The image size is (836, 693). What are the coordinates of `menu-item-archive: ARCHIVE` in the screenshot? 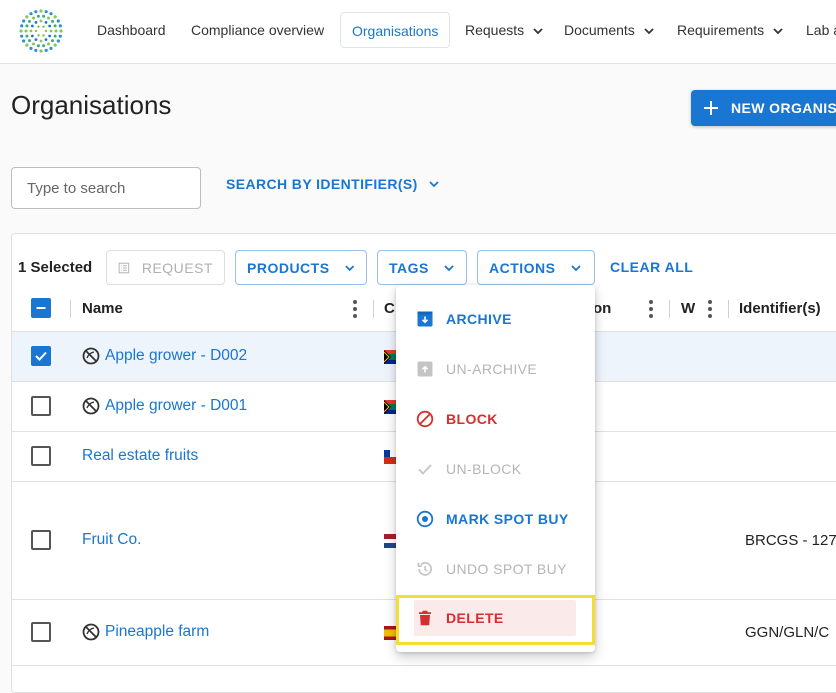 It's located at (464, 319).